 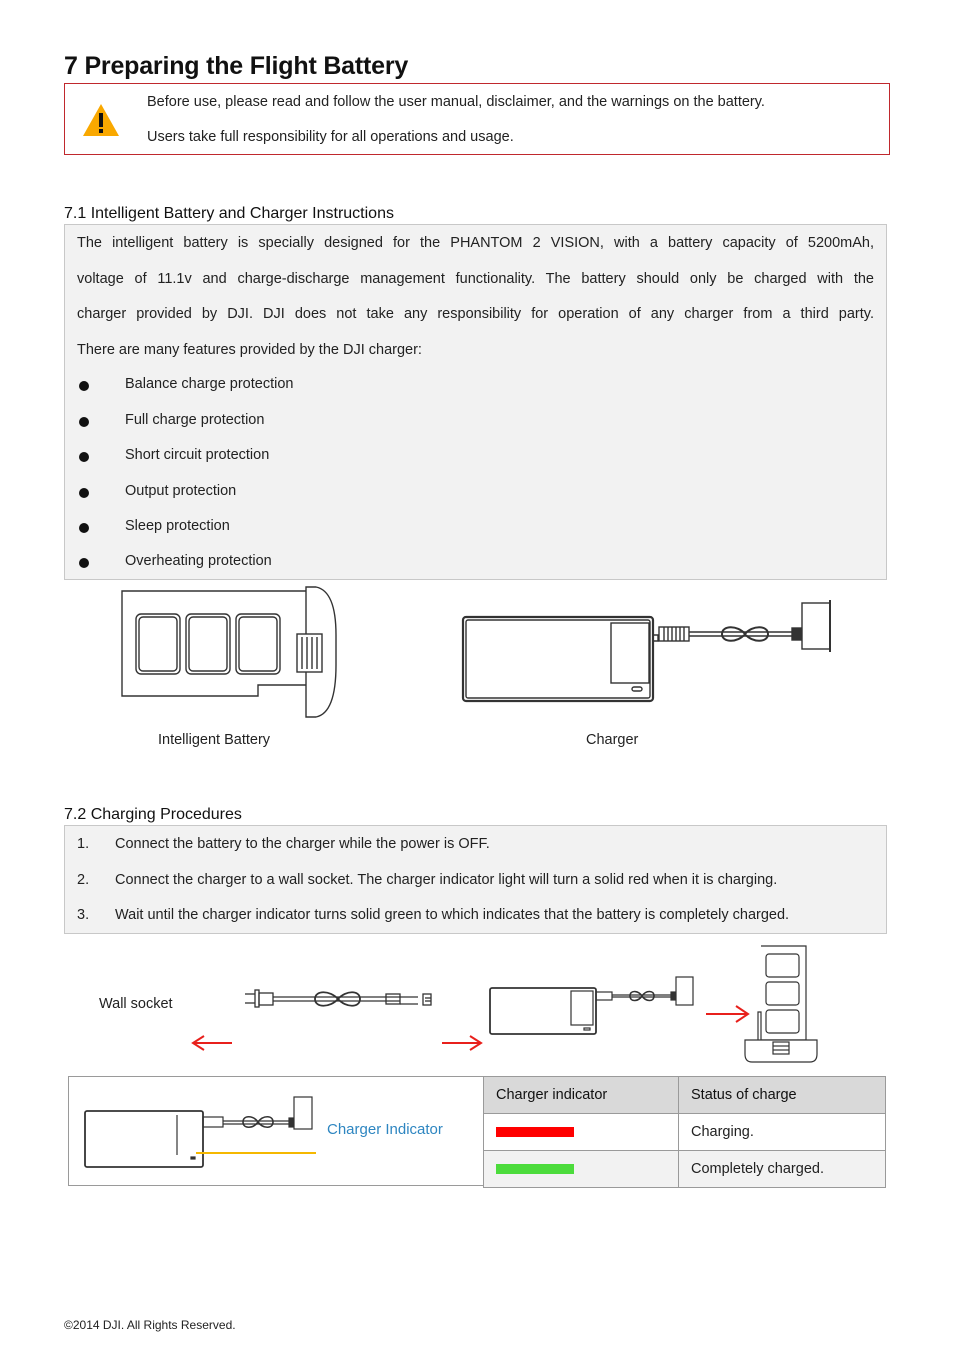 What do you see at coordinates (101, 120) in the screenshot?
I see `warning-triangle-icon` at bounding box center [101, 120].